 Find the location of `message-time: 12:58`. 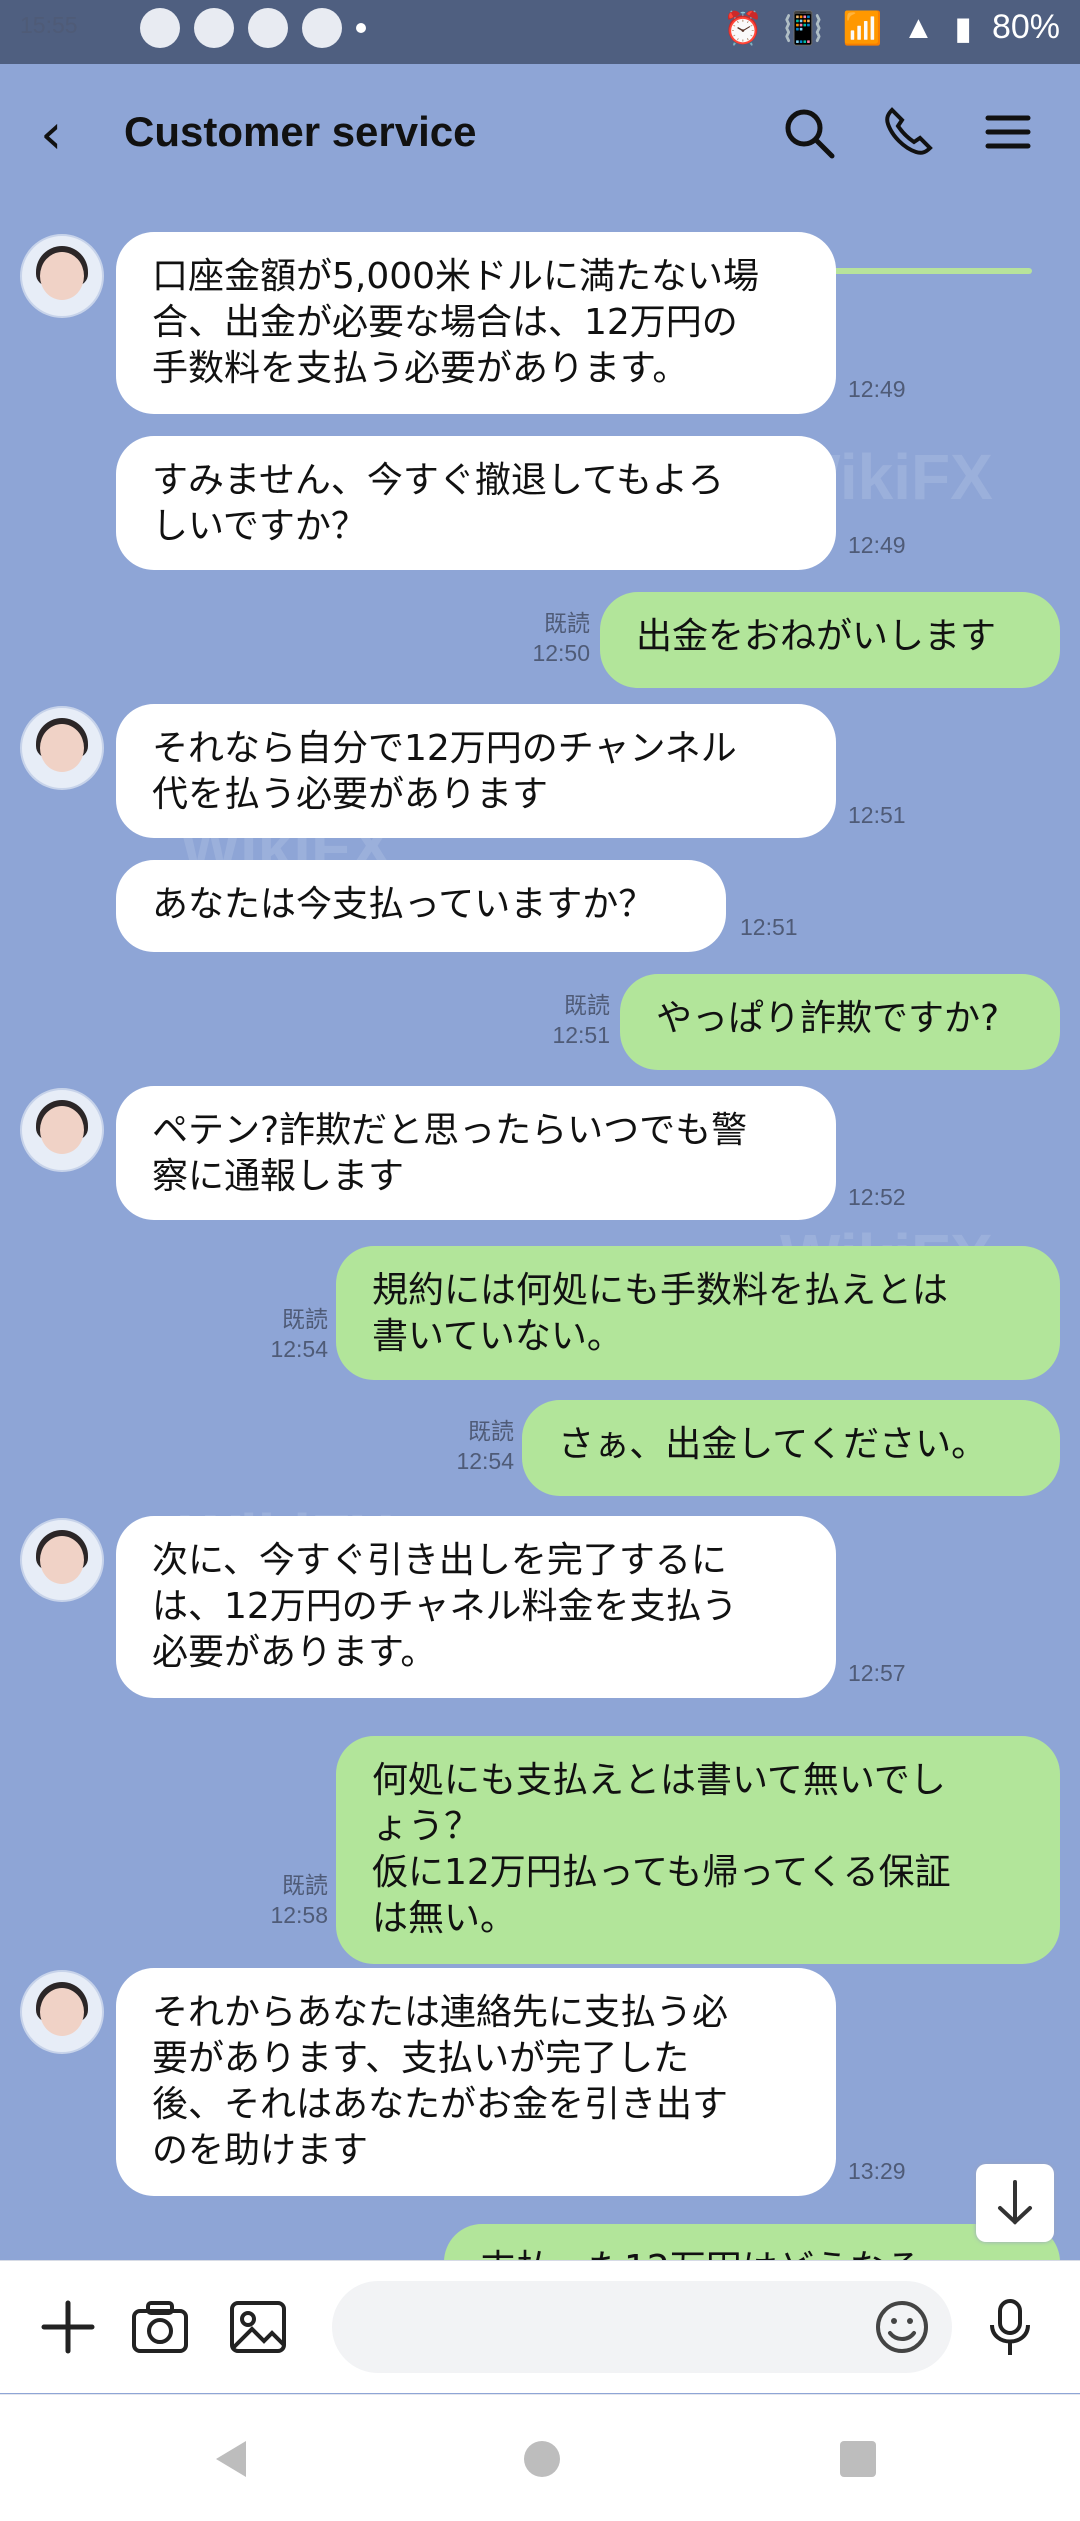

message-time: 12:58 is located at coordinates (299, 1915).